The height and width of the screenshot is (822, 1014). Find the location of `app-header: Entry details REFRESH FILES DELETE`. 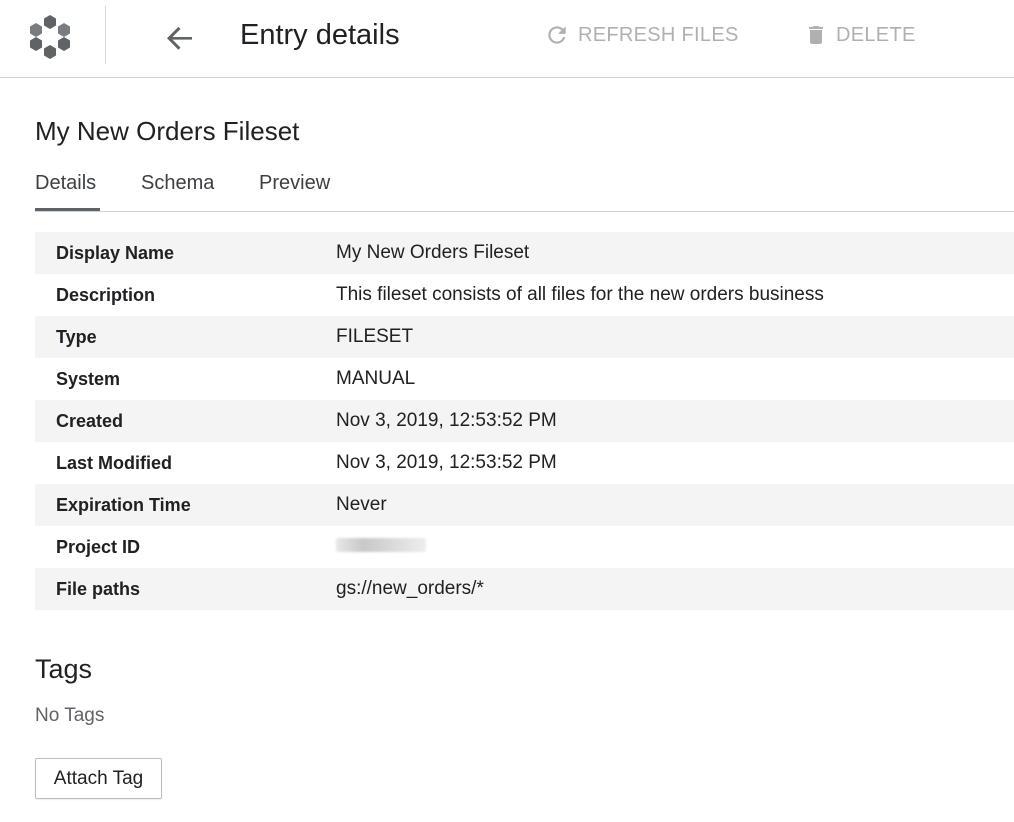

app-header: Entry details REFRESH FILES DELETE is located at coordinates (507, 39).